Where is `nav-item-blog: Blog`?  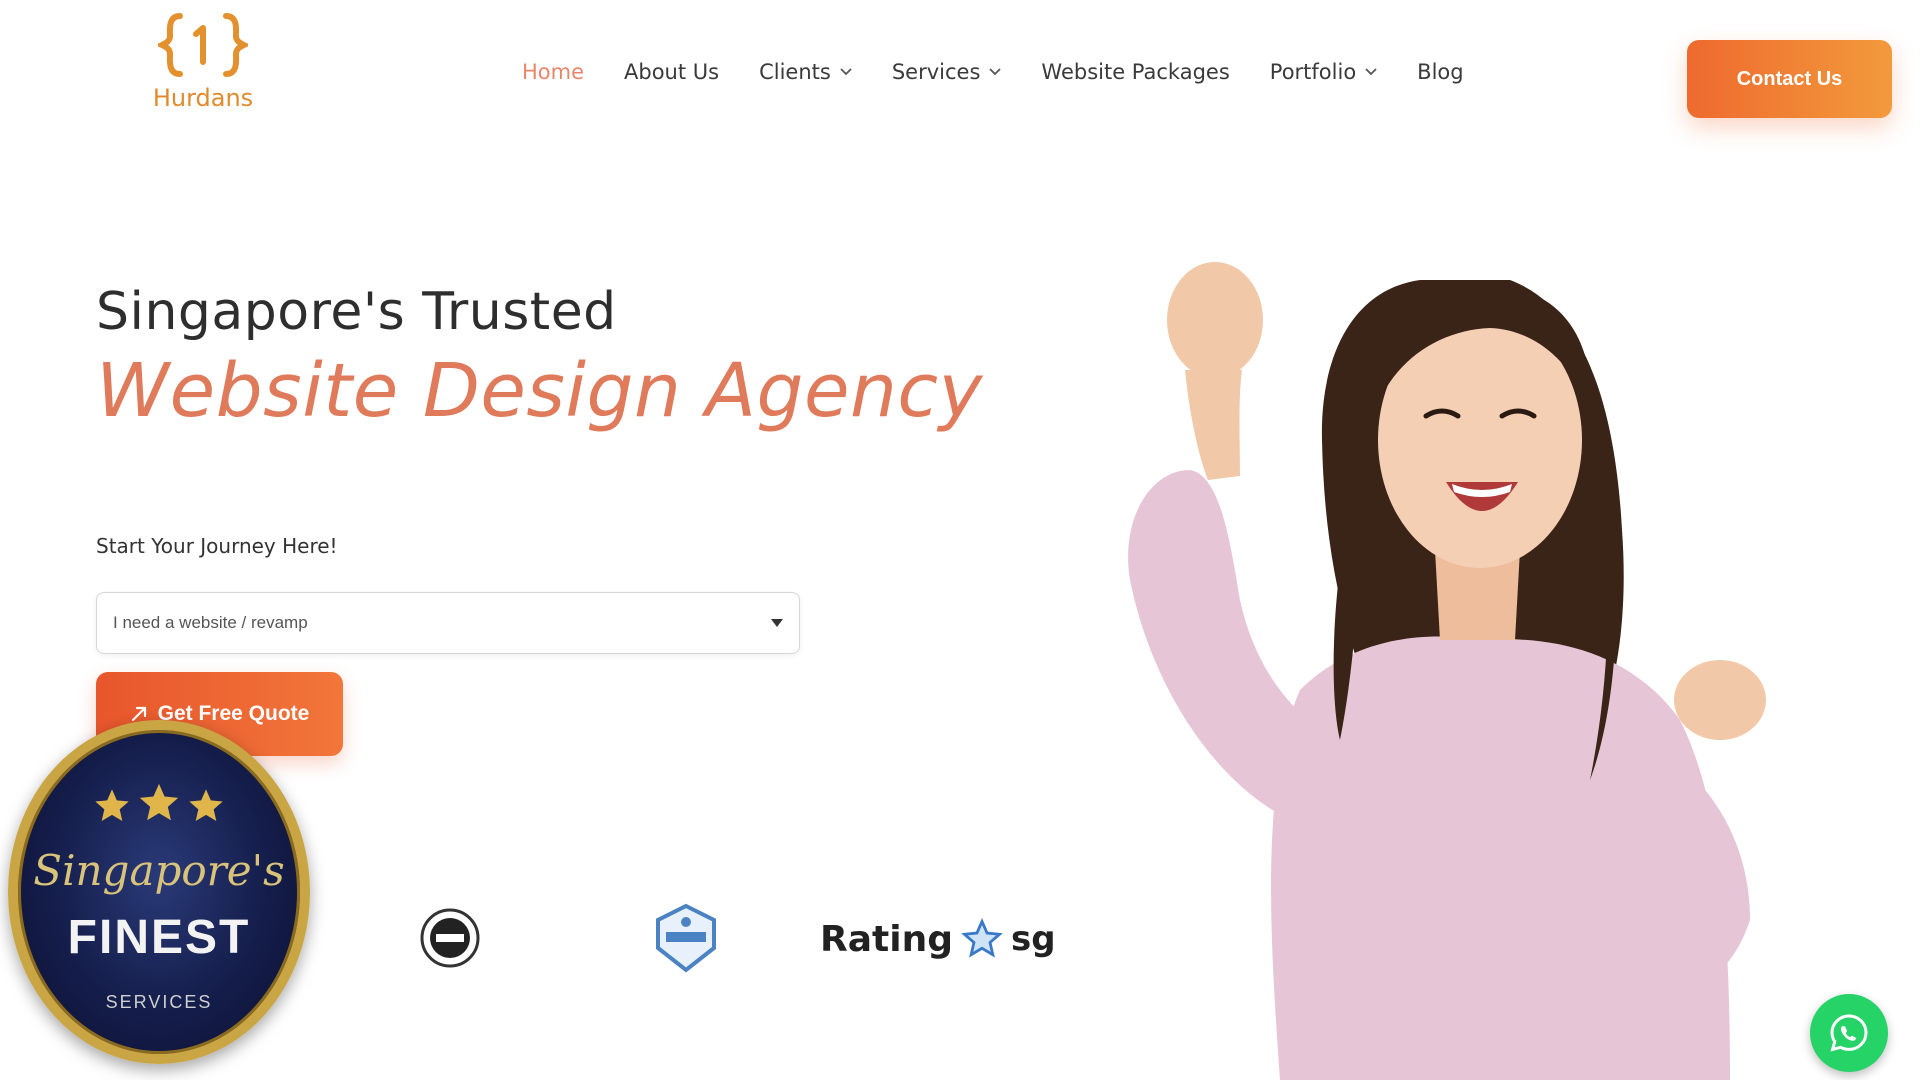 nav-item-blog: Blog is located at coordinates (1440, 72).